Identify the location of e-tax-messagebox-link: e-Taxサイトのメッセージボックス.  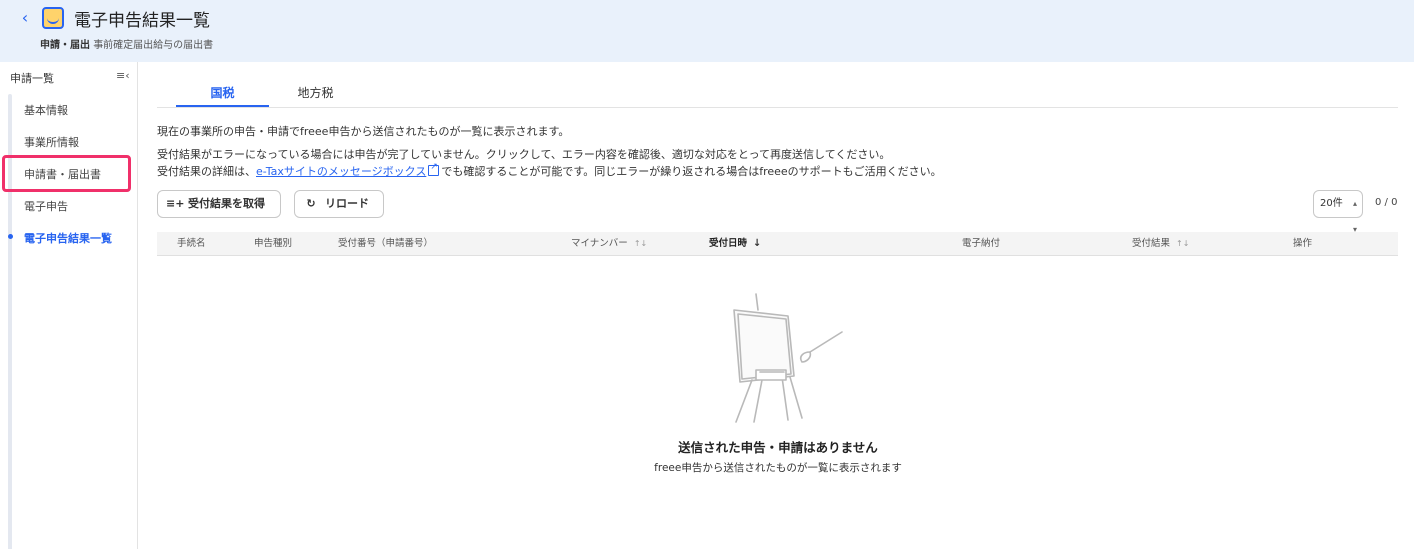
(341, 171).